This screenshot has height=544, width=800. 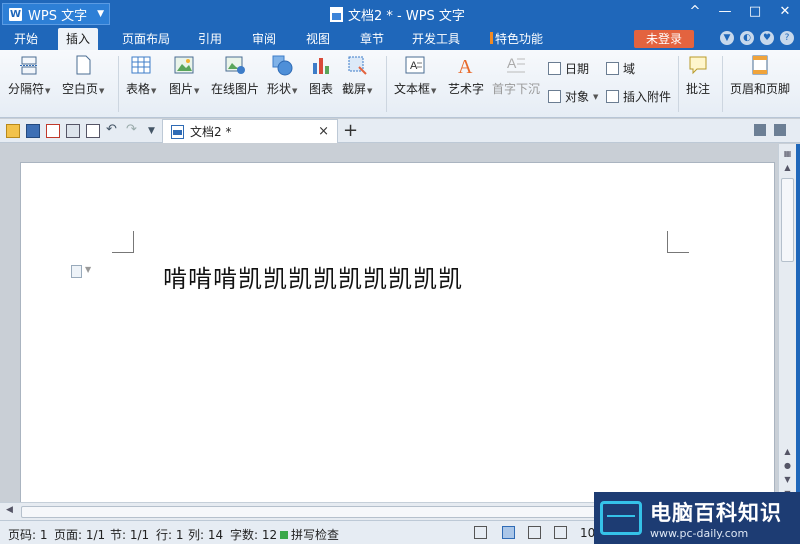 I want to click on close-doc-icon, so click(x=780, y=130).